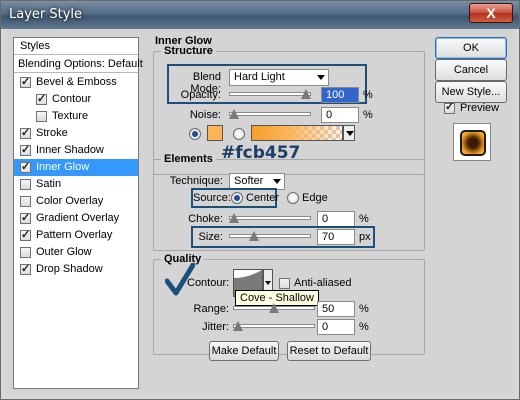  I want to click on styles-header: Styles, so click(76, 46).